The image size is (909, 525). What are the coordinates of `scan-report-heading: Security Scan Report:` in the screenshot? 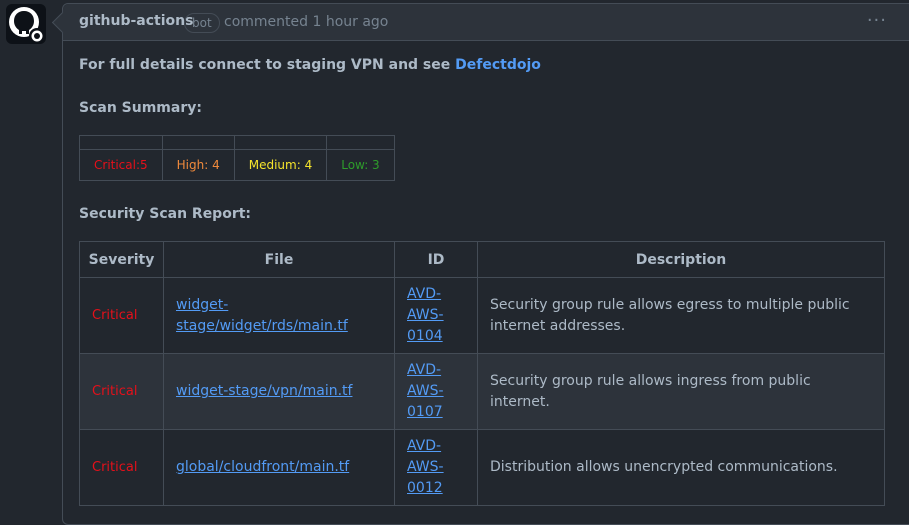 It's located at (165, 214).